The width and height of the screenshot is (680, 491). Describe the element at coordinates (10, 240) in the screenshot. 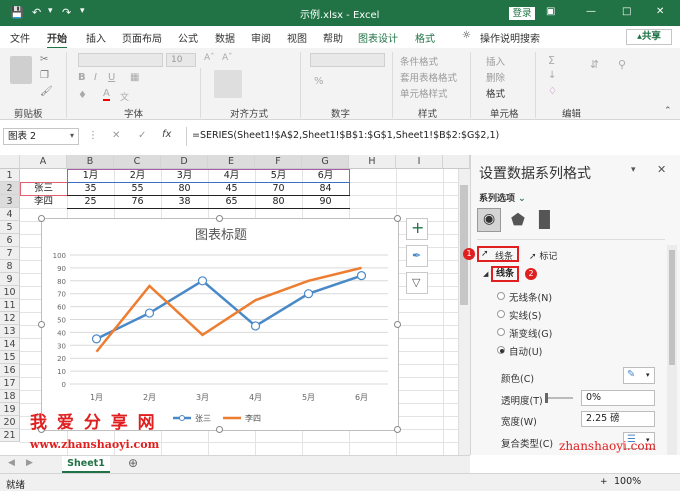

I see `row-header: 6` at that location.